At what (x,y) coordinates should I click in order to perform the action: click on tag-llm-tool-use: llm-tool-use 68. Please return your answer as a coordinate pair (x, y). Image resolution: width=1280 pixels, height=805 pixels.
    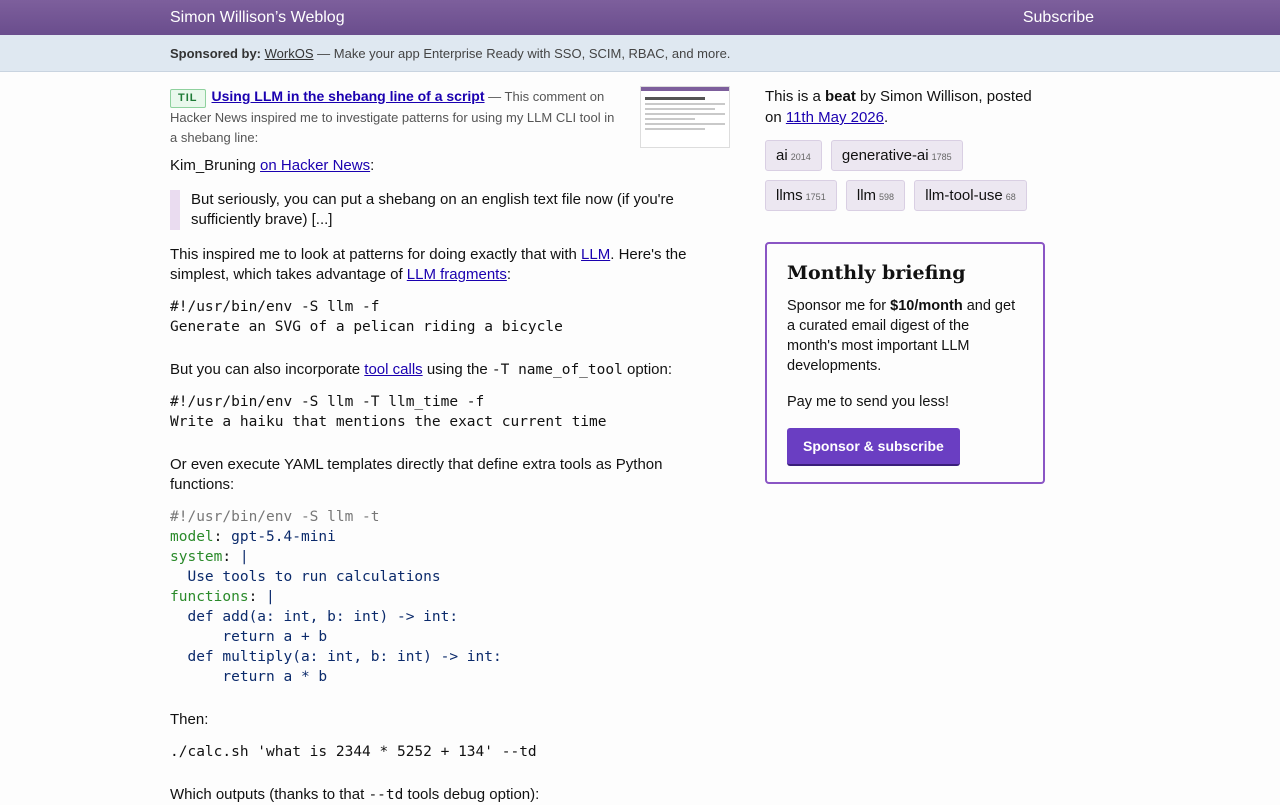
    Looking at the image, I should click on (970, 195).